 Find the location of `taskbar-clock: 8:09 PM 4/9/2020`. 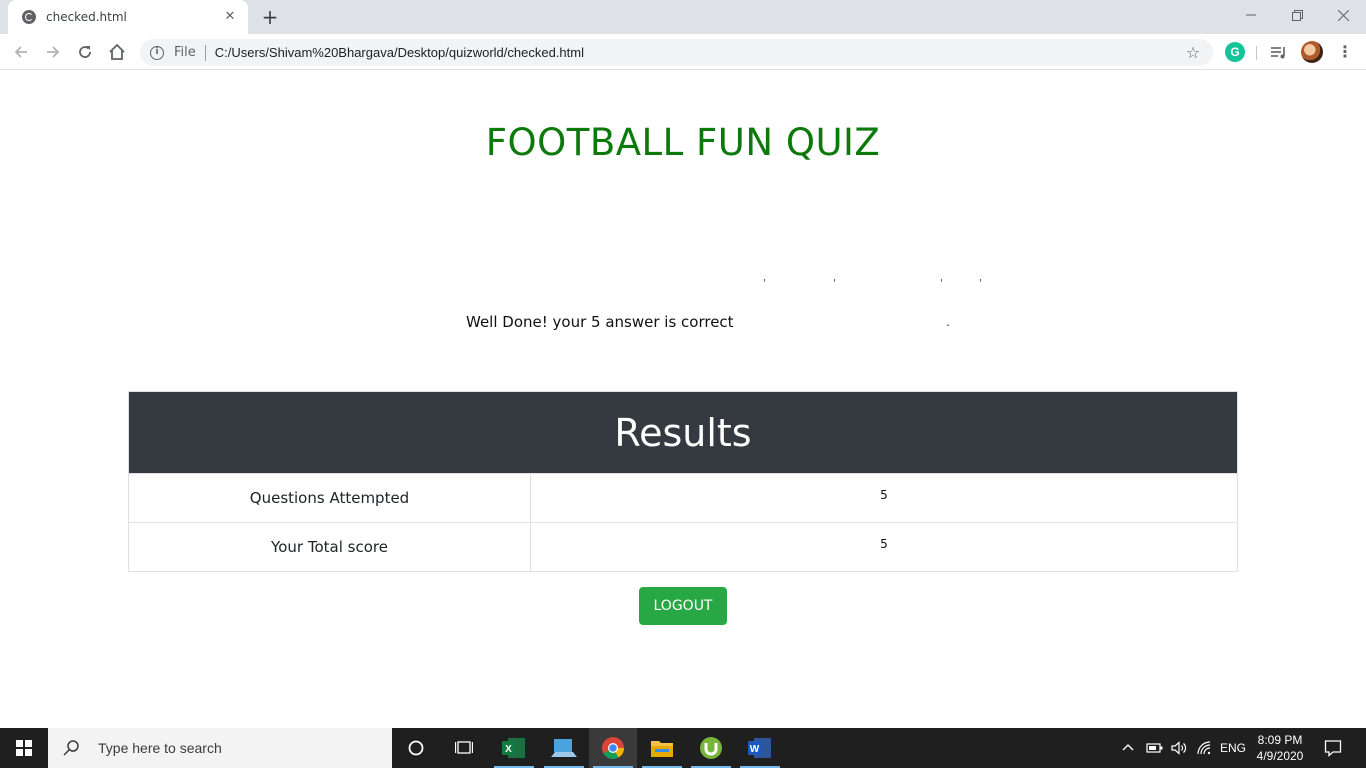

taskbar-clock: 8:09 PM 4/9/2020 is located at coordinates (1280, 748).